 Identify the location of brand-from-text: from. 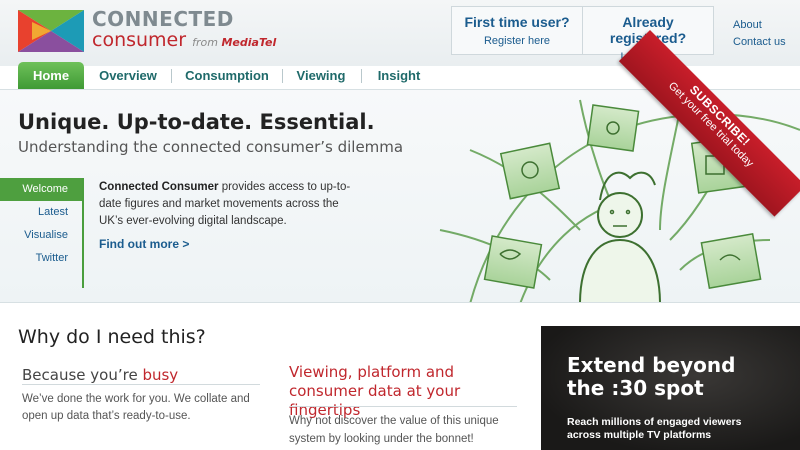
(207, 42).